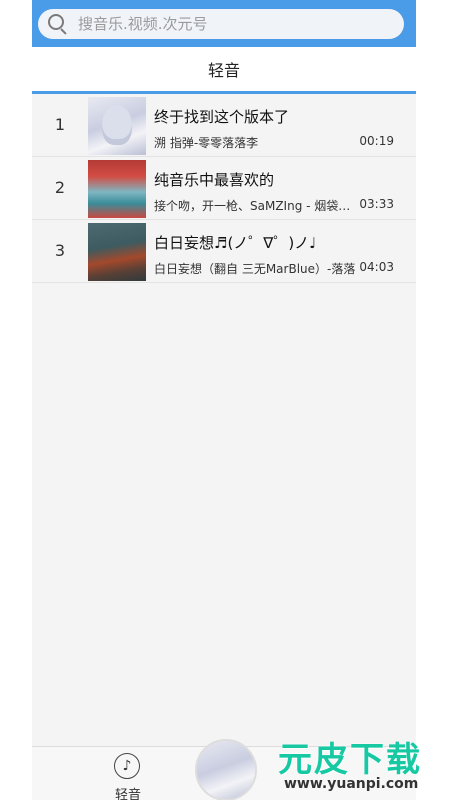  I want to click on site-watermark: 元皮下载 www.yuanpi.com, so click(359, 764).